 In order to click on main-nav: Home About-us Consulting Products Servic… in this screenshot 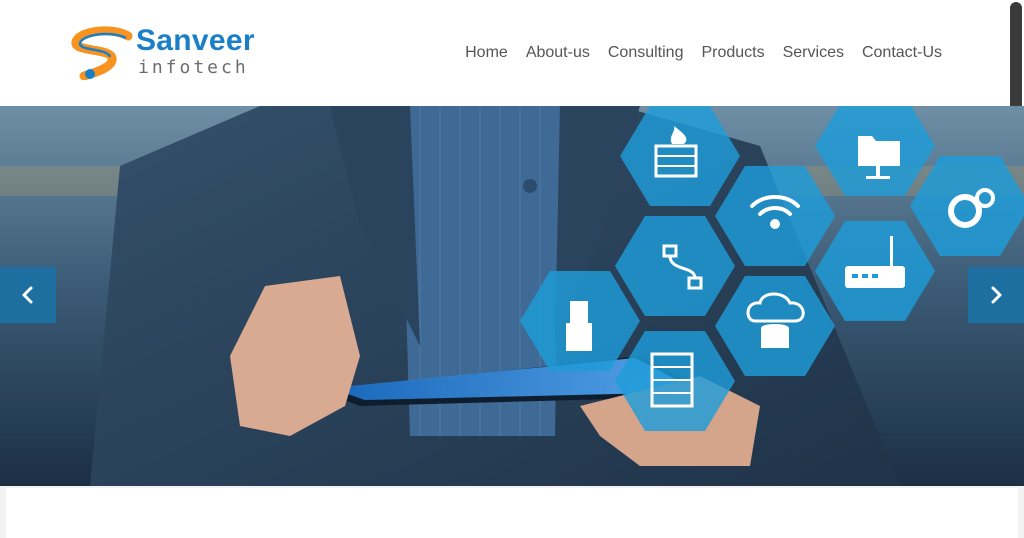, I will do `click(703, 53)`.